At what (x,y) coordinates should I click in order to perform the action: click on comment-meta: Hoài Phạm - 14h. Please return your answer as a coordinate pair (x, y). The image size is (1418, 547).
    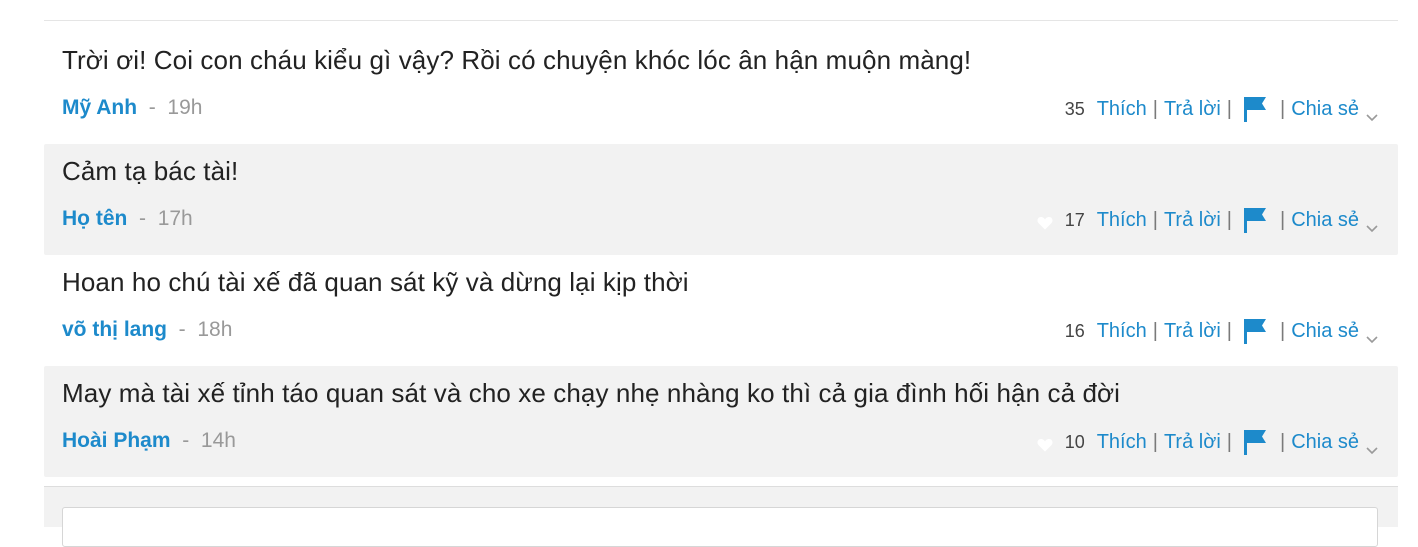
    Looking at the image, I should click on (149, 441).